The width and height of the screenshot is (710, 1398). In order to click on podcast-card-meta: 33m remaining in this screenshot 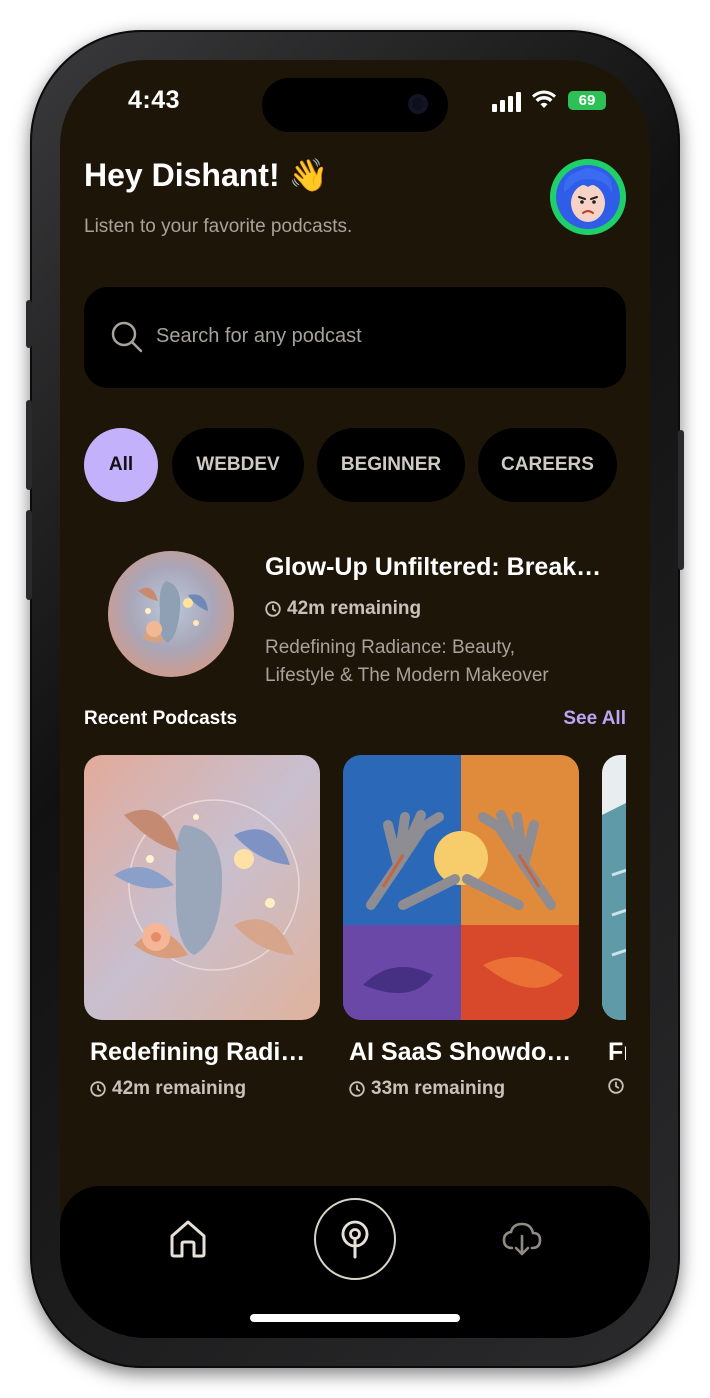, I will do `click(461, 1089)`.